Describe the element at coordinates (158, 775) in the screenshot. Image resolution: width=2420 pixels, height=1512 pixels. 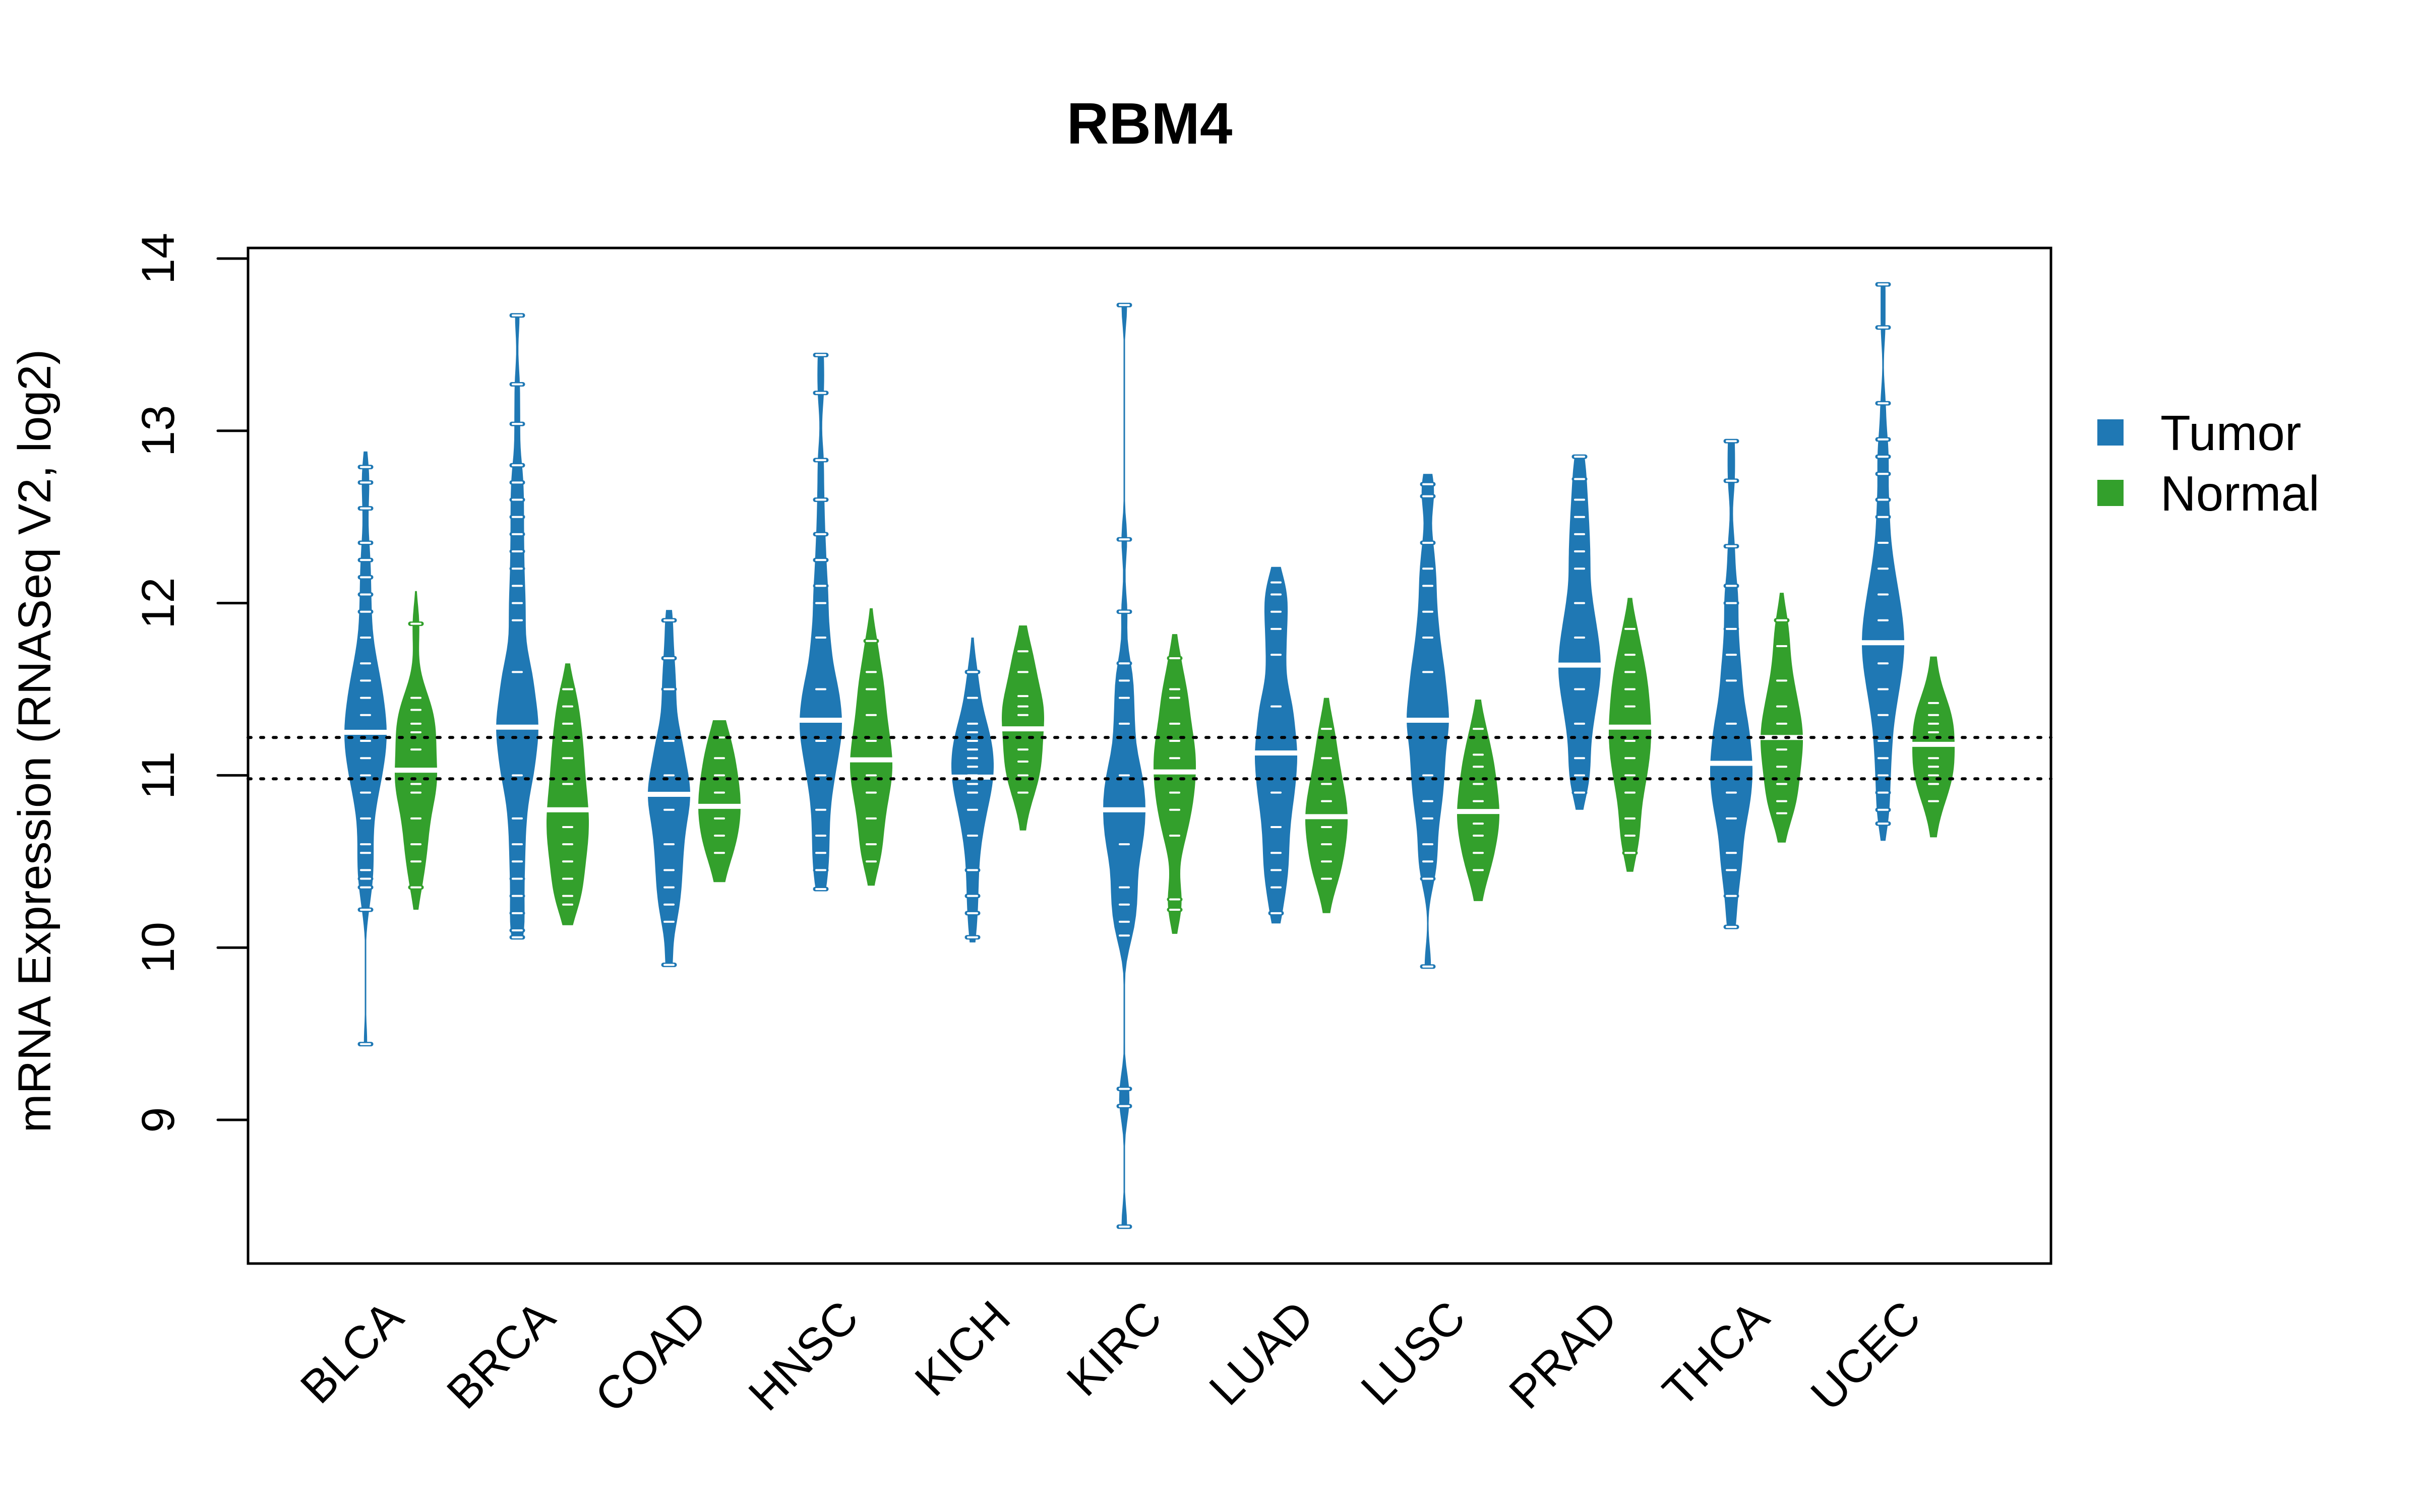
I see `y-tick-label: 11` at that location.